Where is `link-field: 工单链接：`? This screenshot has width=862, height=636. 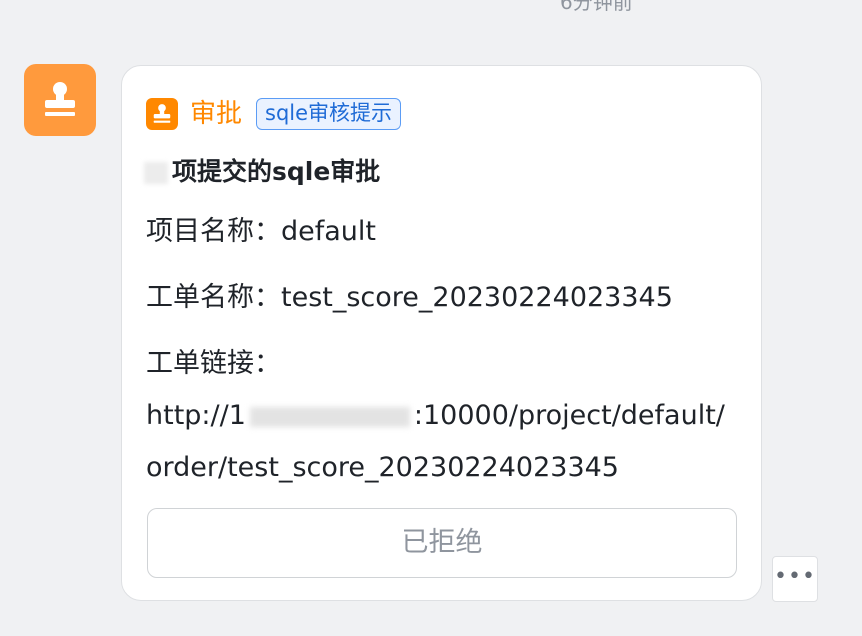
link-field: 工单链接： is located at coordinates (213, 364).